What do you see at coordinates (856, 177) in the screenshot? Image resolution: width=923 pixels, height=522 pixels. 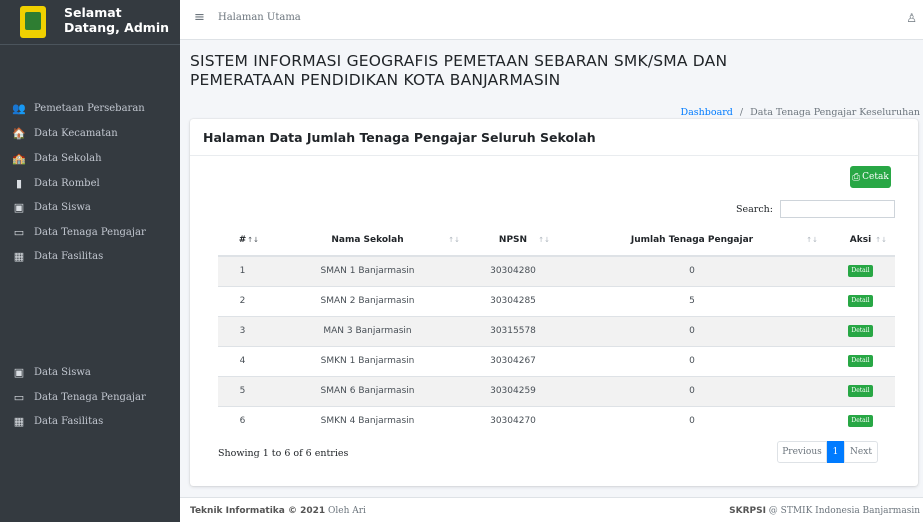 I see `printer-icon: ⎙` at bounding box center [856, 177].